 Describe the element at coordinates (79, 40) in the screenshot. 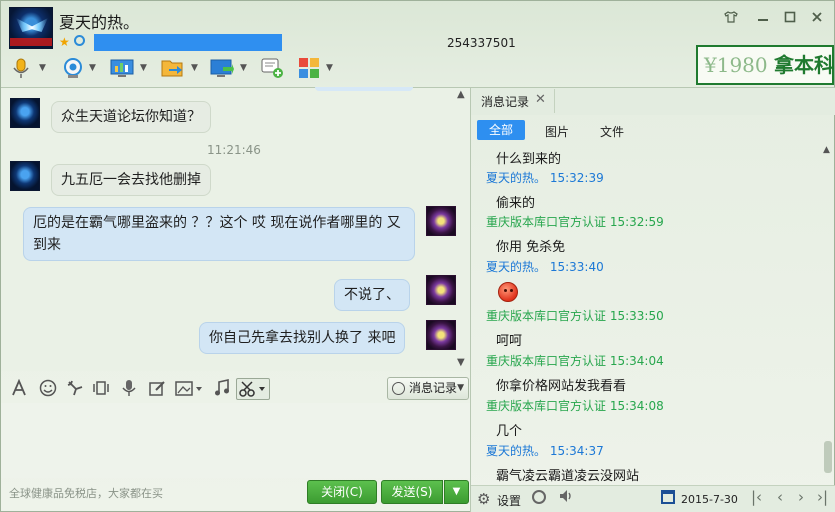

I see `qzone-icon` at that location.